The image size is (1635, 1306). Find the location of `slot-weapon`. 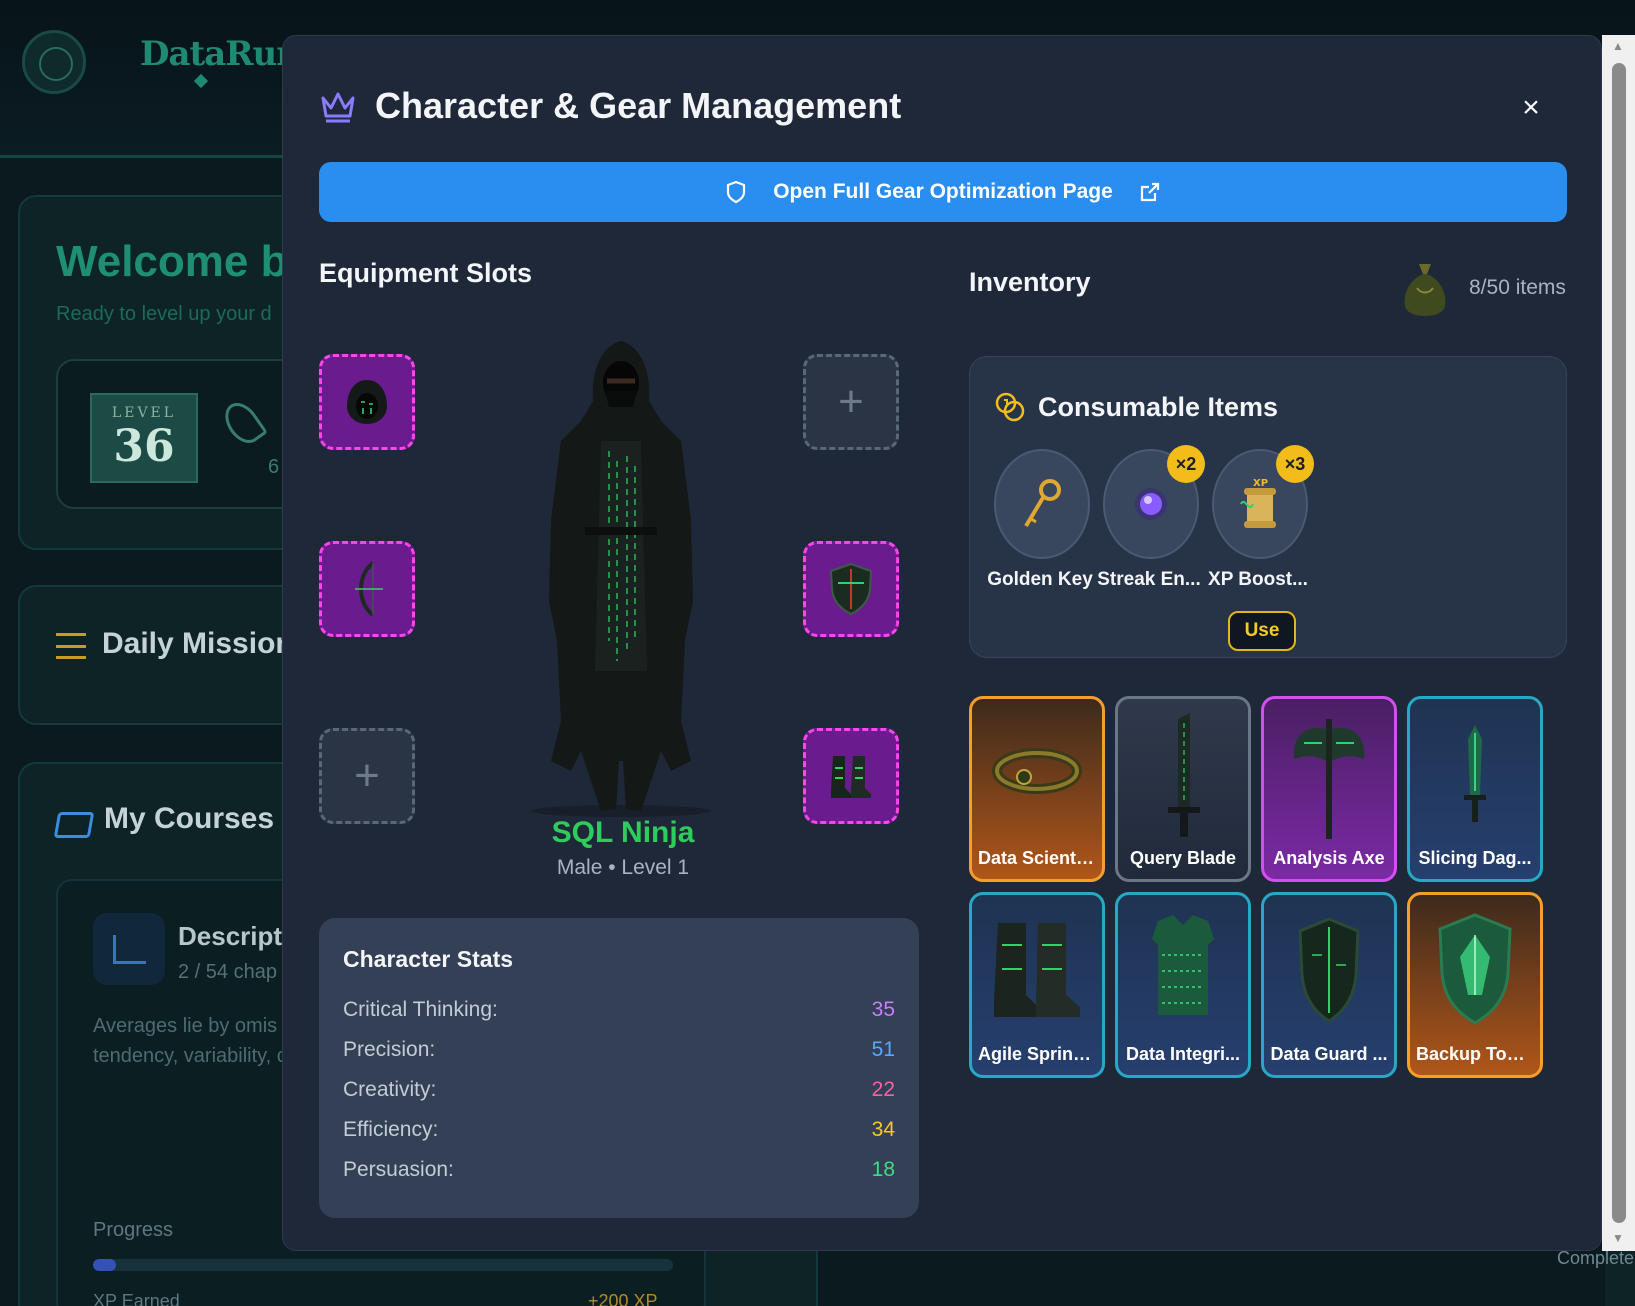

slot-weapon is located at coordinates (367, 589).